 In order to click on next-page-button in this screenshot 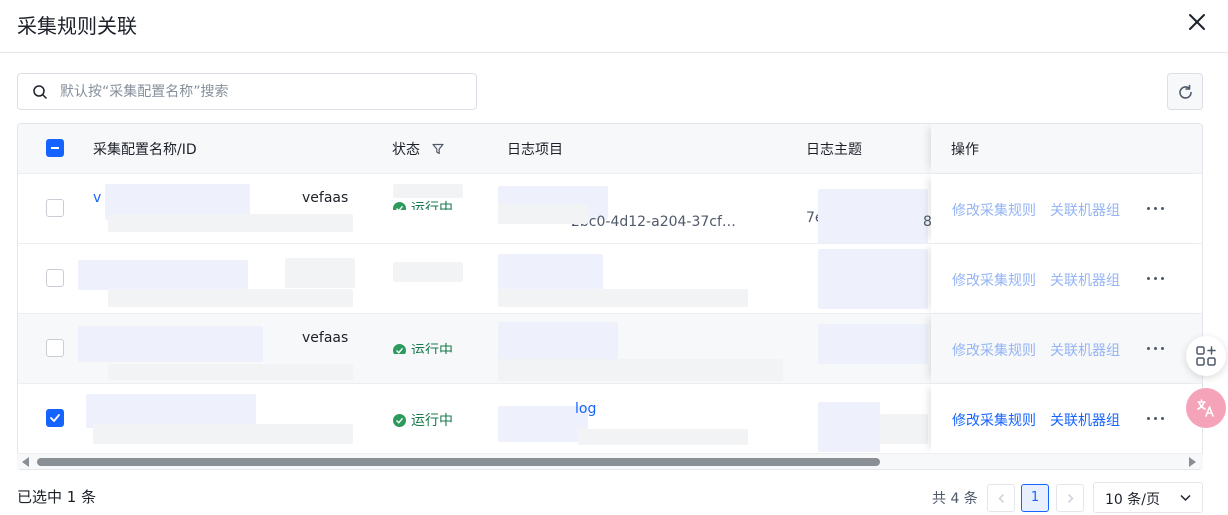, I will do `click(1070, 498)`.